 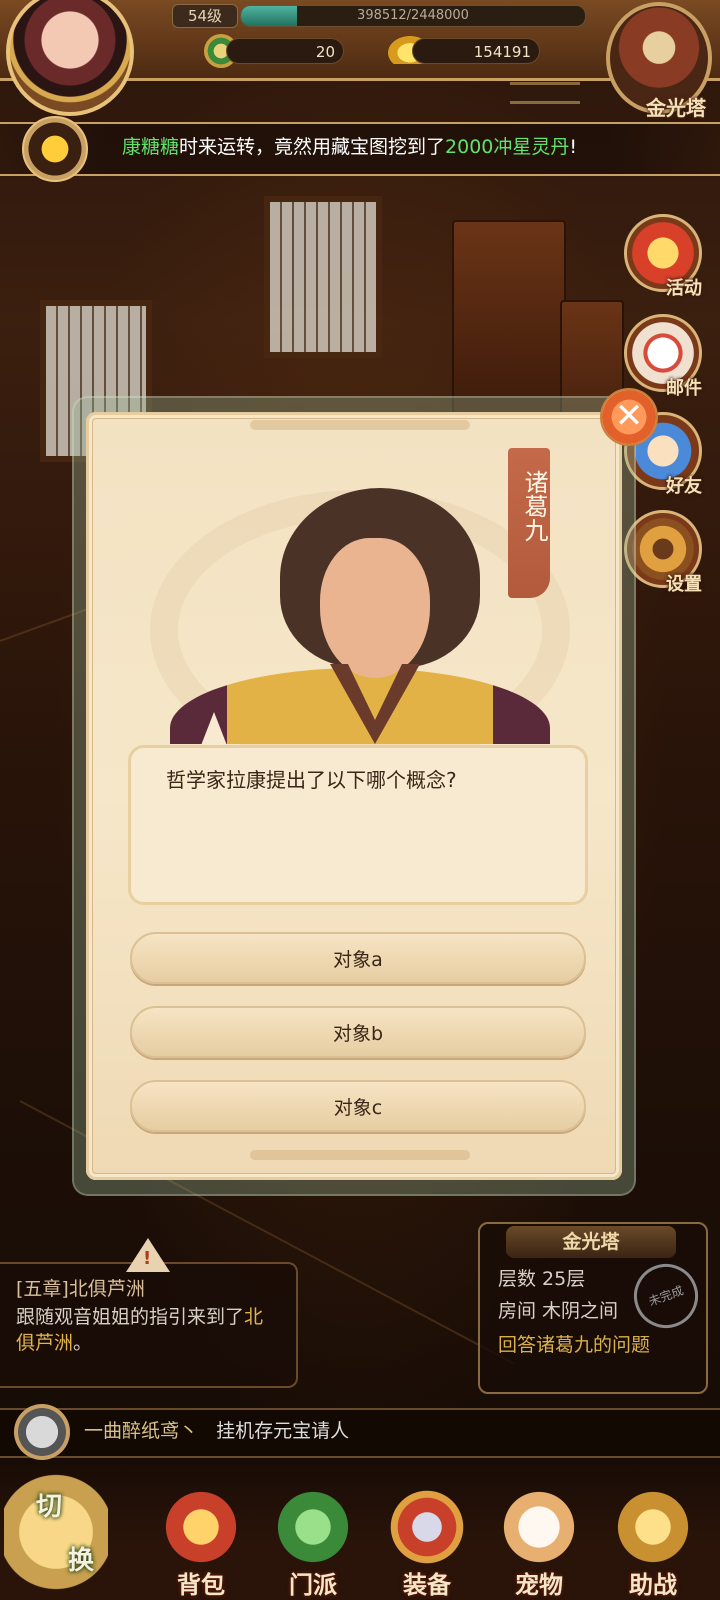 I want to click on nav-equipment: 装备, so click(x=427, y=1539).